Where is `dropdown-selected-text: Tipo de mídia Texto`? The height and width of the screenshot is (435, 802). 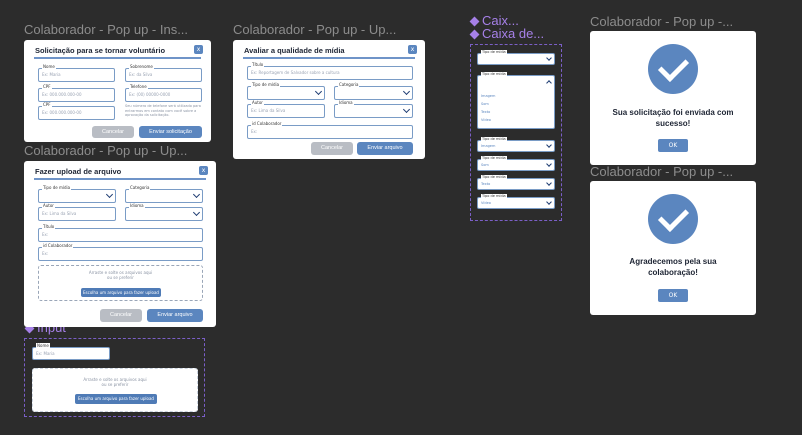 dropdown-selected-text: Tipo de mídia Texto is located at coordinates (516, 182).